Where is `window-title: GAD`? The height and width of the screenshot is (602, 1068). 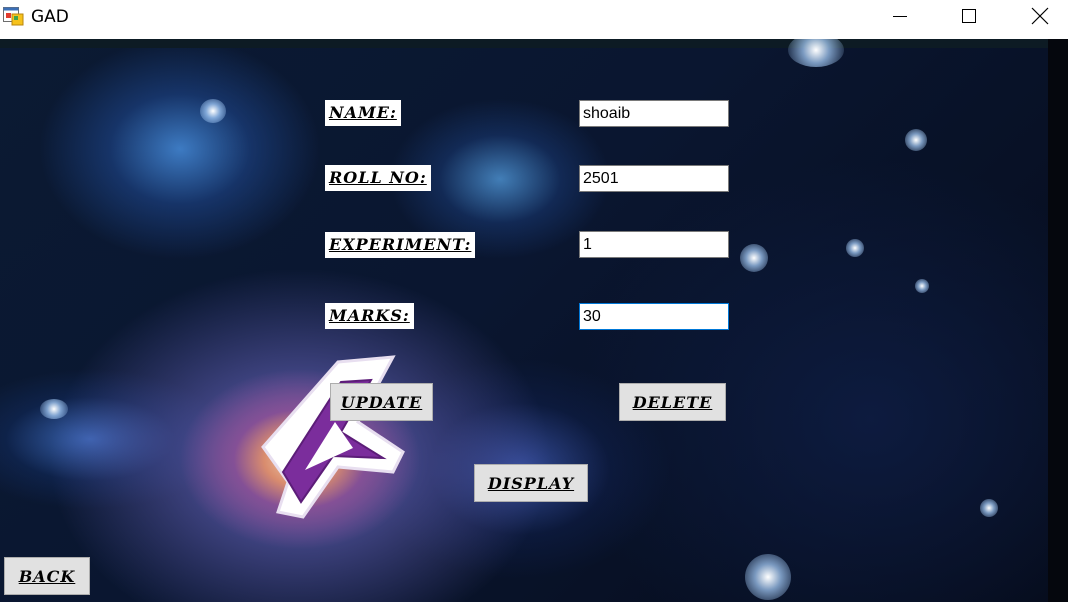 window-title: GAD is located at coordinates (50, 17).